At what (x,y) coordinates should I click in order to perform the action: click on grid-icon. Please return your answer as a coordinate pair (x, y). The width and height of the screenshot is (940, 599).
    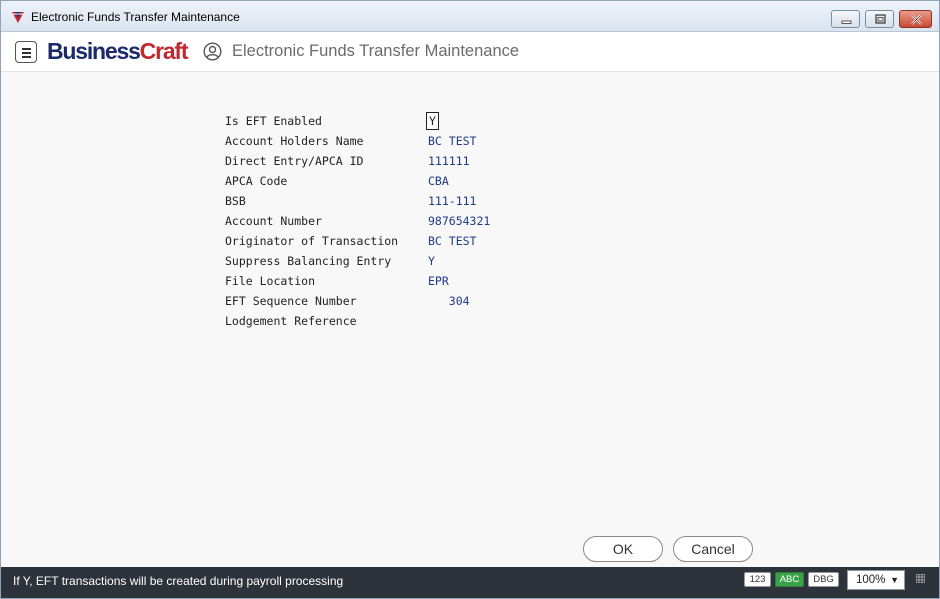
    Looking at the image, I should click on (920, 578).